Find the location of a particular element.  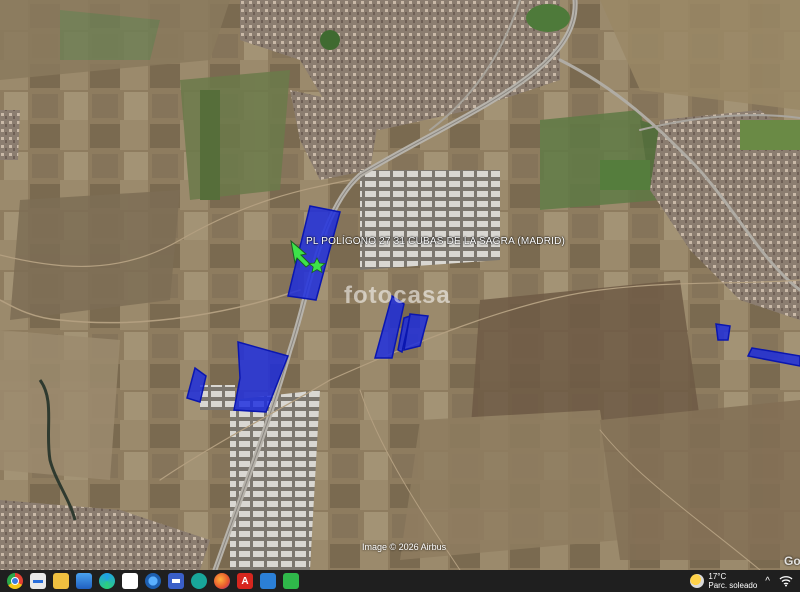

weather-widget: 17°C Parc. soleado is located at coordinates (723, 581).